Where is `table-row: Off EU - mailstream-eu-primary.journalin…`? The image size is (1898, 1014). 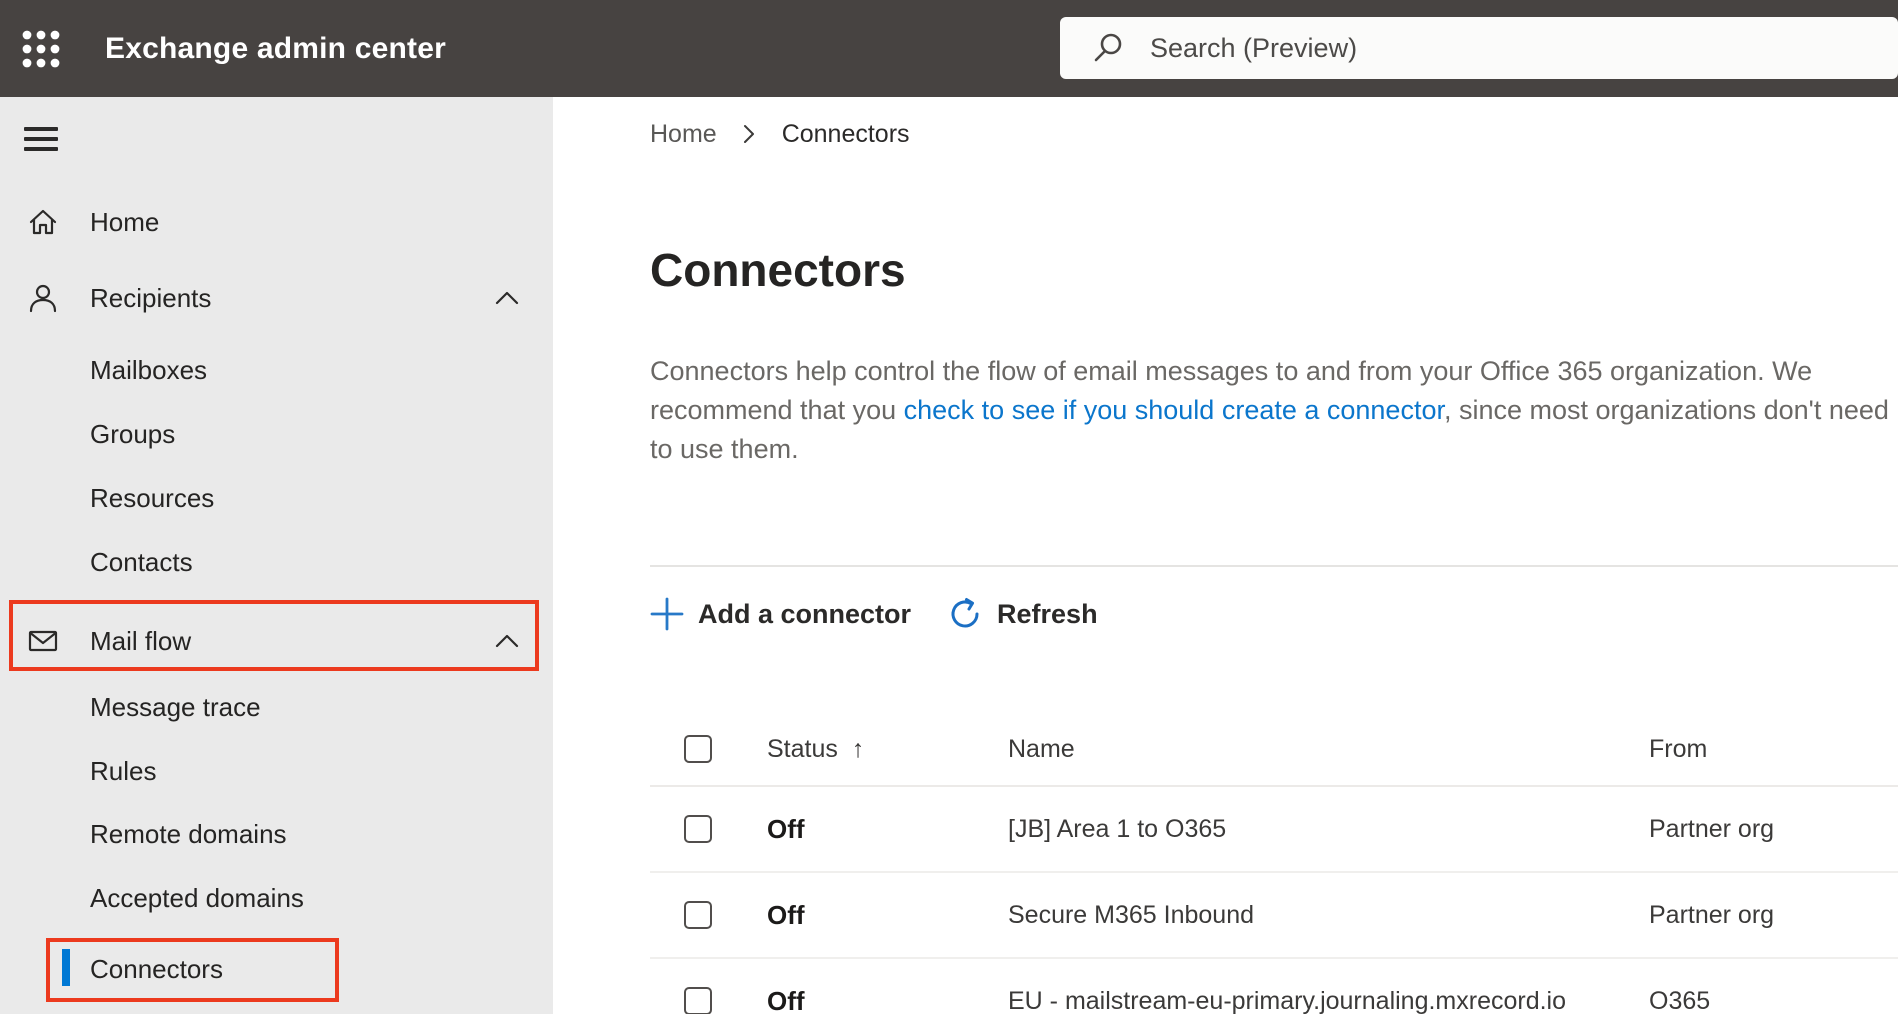 table-row: Off EU - mailstream-eu-primary.journalin… is located at coordinates (1274, 986).